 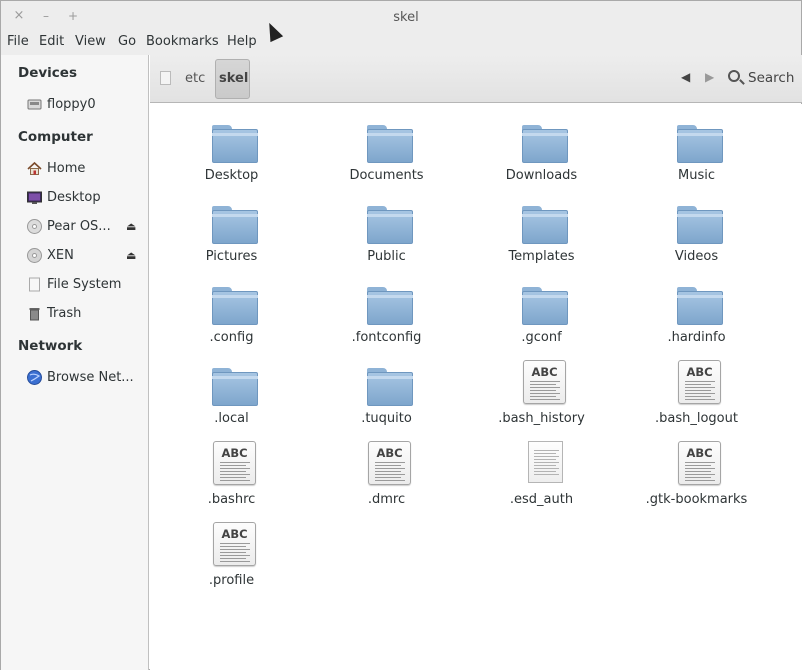 What do you see at coordinates (182, 41) in the screenshot?
I see `menu-bookmarks: Bookmarks` at bounding box center [182, 41].